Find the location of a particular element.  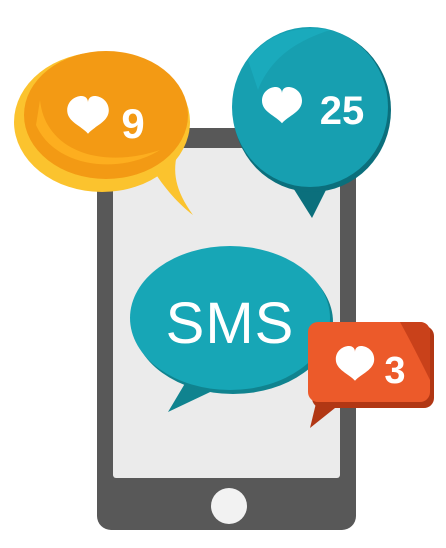

notification-teal-count: 25 is located at coordinates (342, 111).